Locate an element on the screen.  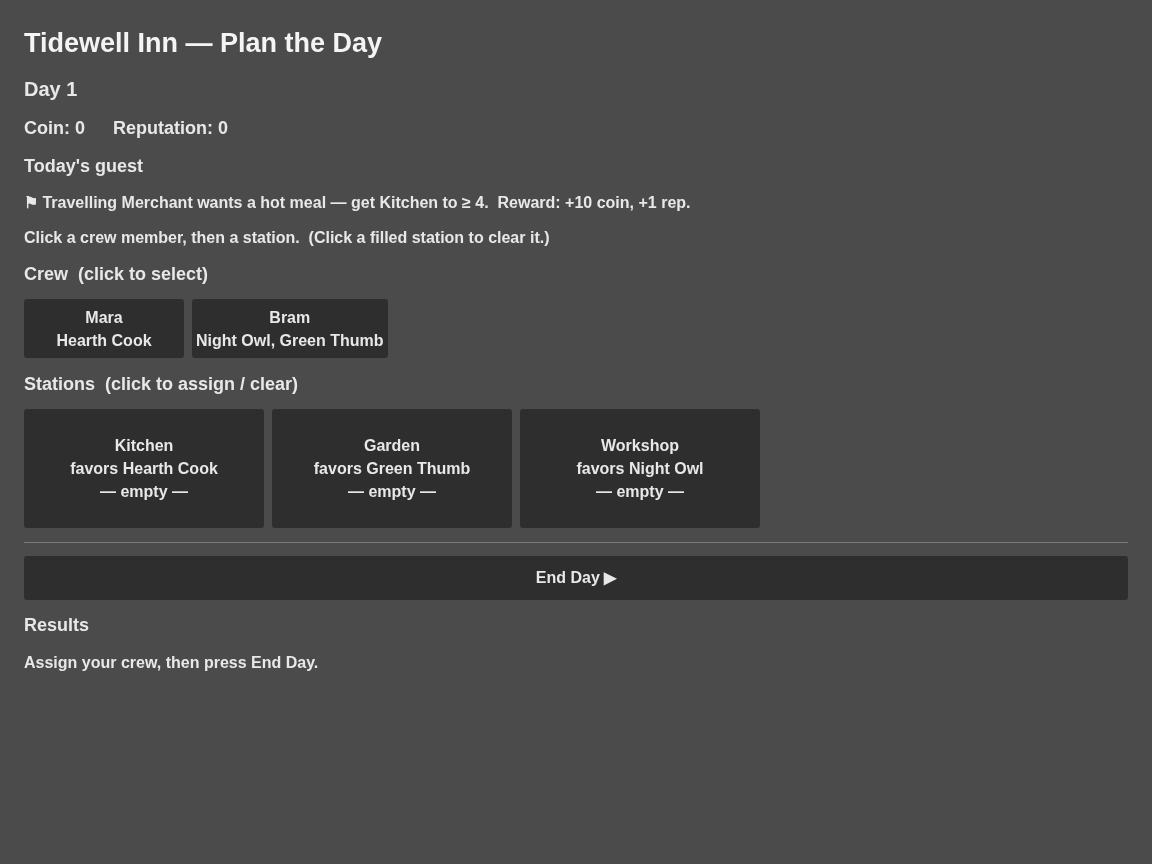
station-name: Workshop is located at coordinates (640, 446).